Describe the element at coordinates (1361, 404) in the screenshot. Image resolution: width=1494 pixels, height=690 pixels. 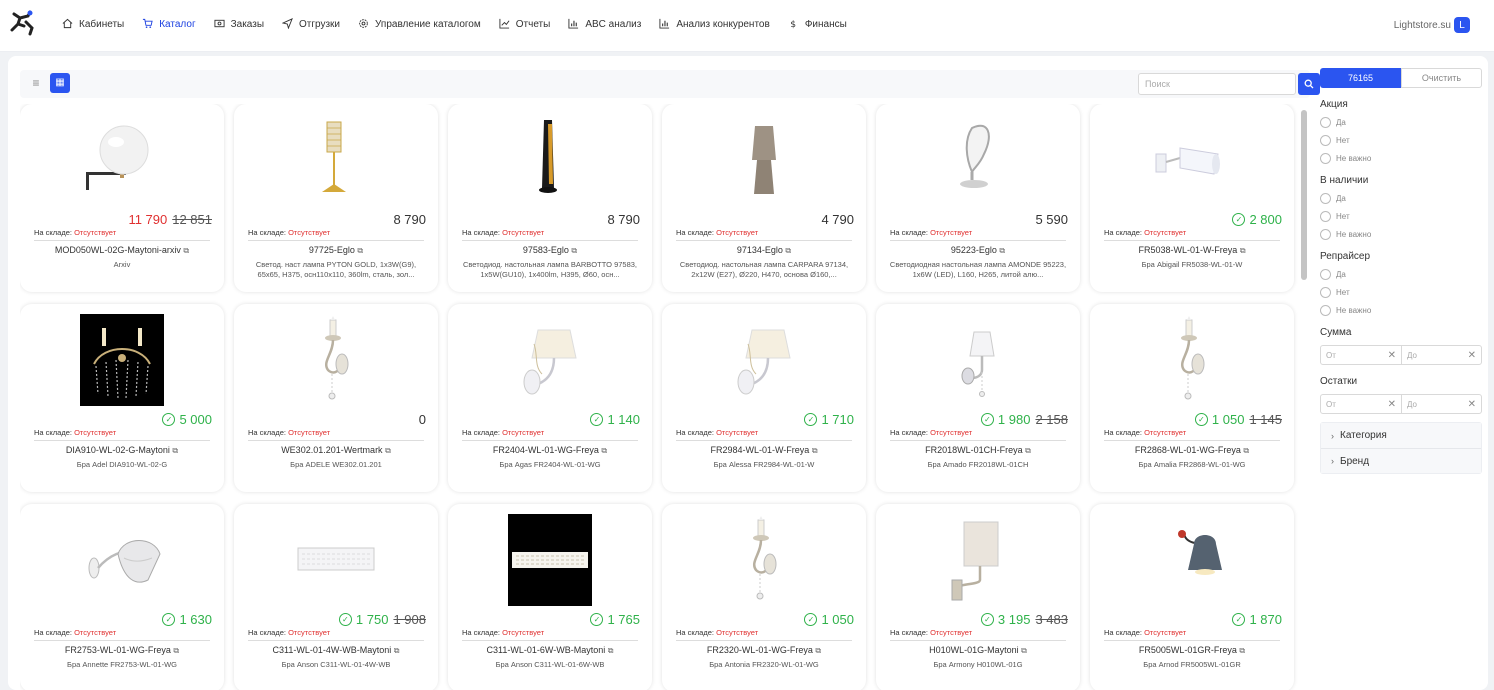
I see `ostatki-from-input: От ✕` at that location.